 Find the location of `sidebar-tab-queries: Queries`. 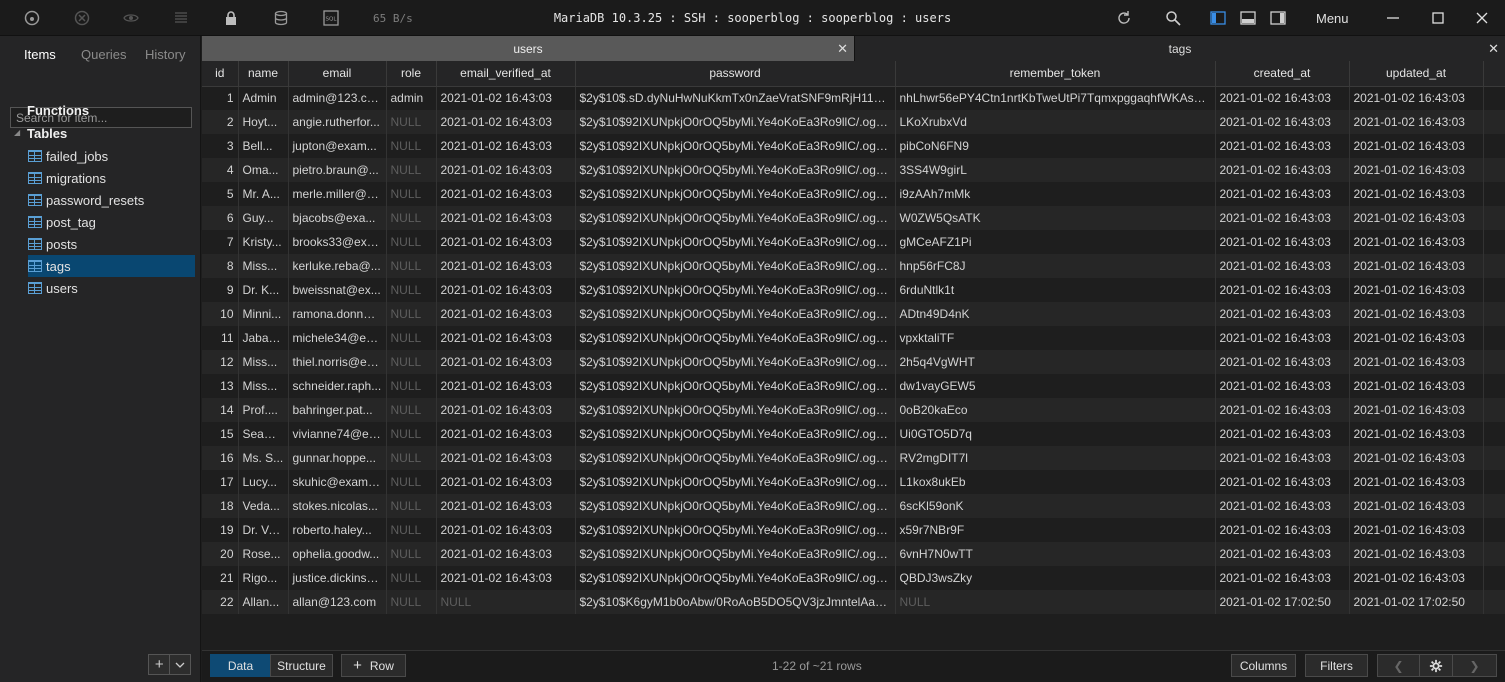

sidebar-tab-queries: Queries is located at coordinates (104, 54).